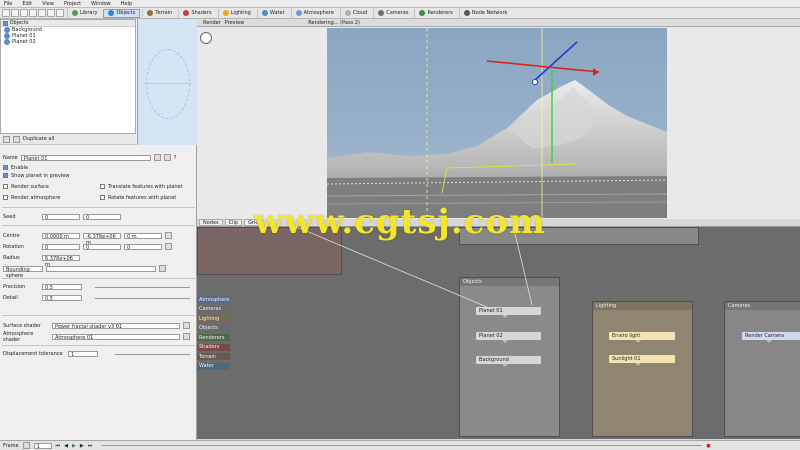 The height and width of the screenshot is (450, 800). What do you see at coordinates (62, 287) in the screenshot?
I see `precision-field: 0.5` at bounding box center [62, 287].